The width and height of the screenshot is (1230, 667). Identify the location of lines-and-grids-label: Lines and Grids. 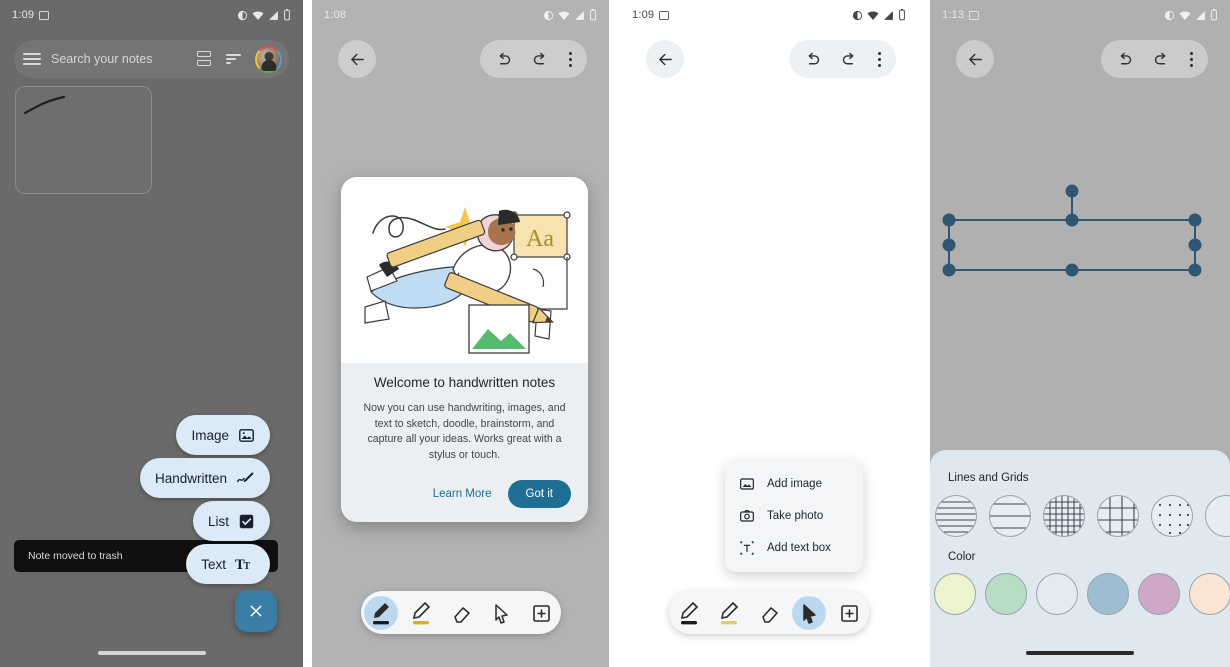
(988, 478).